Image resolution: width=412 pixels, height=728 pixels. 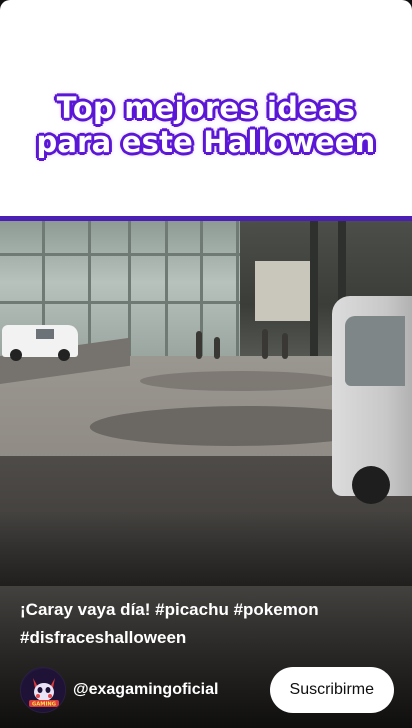 I want to click on video-title-line-1: Top mejores ideas, so click(x=206, y=107).